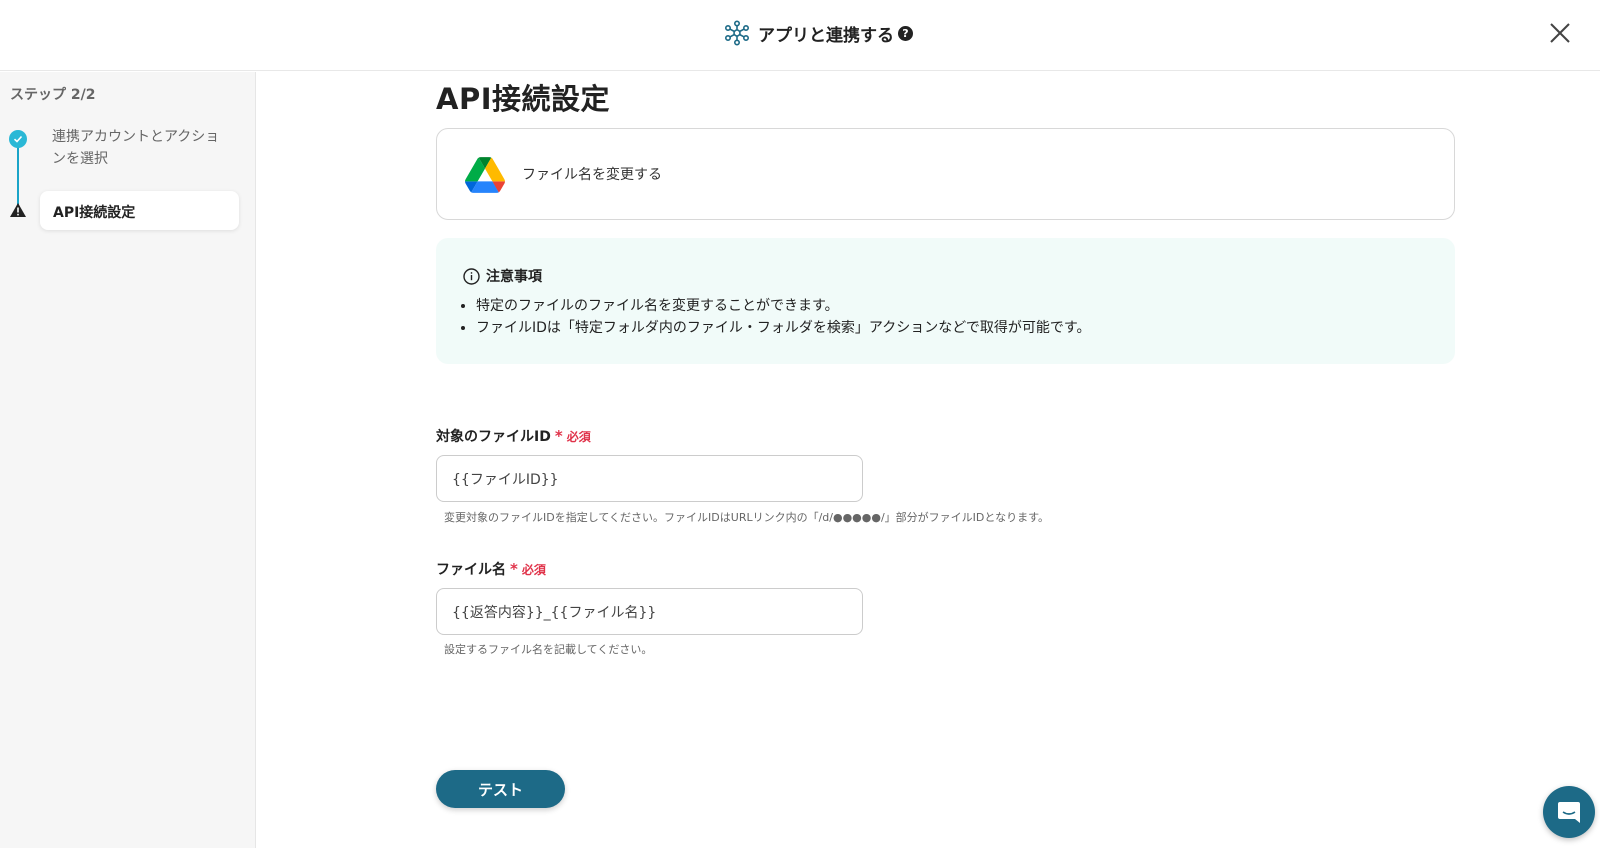 The image size is (1600, 848). Describe the element at coordinates (471, 276) in the screenshot. I see `info-circle-icon` at that location.